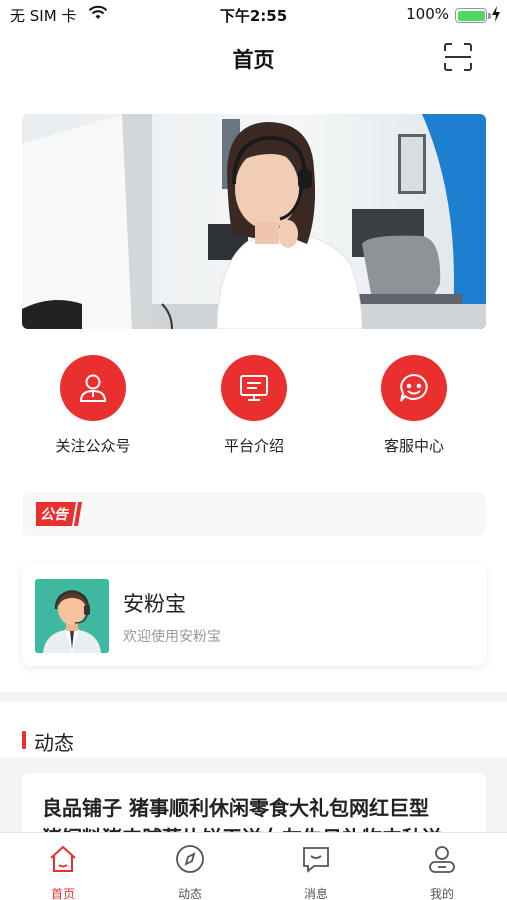 Image resolution: width=507 pixels, height=900 pixels. I want to click on quick-action-service: 客服中心, so click(414, 405).